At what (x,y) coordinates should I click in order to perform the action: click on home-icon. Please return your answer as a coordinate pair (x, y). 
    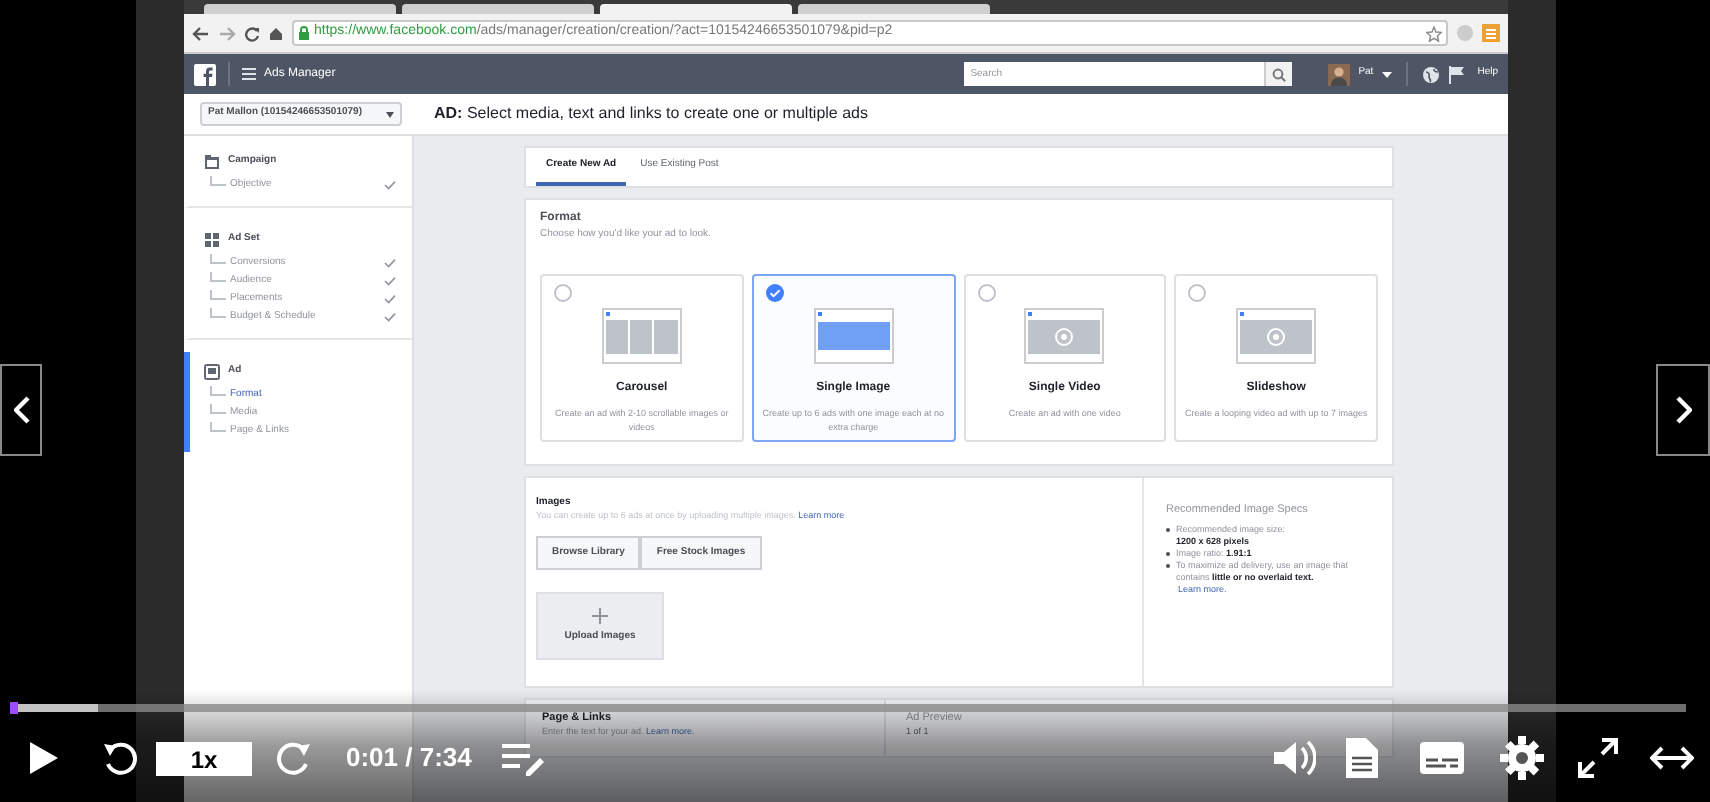
    Looking at the image, I should click on (276, 33).